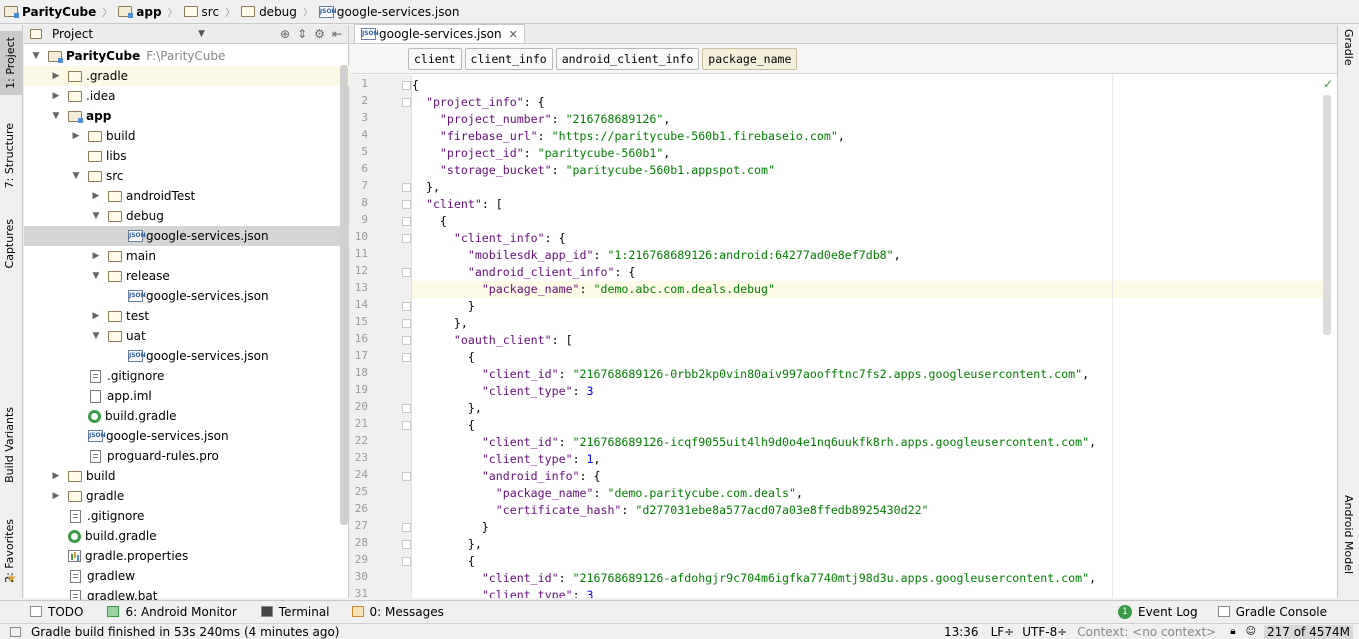 The width and height of the screenshot is (1359, 639). I want to click on tree-item: .gitignore, so click(186, 516).